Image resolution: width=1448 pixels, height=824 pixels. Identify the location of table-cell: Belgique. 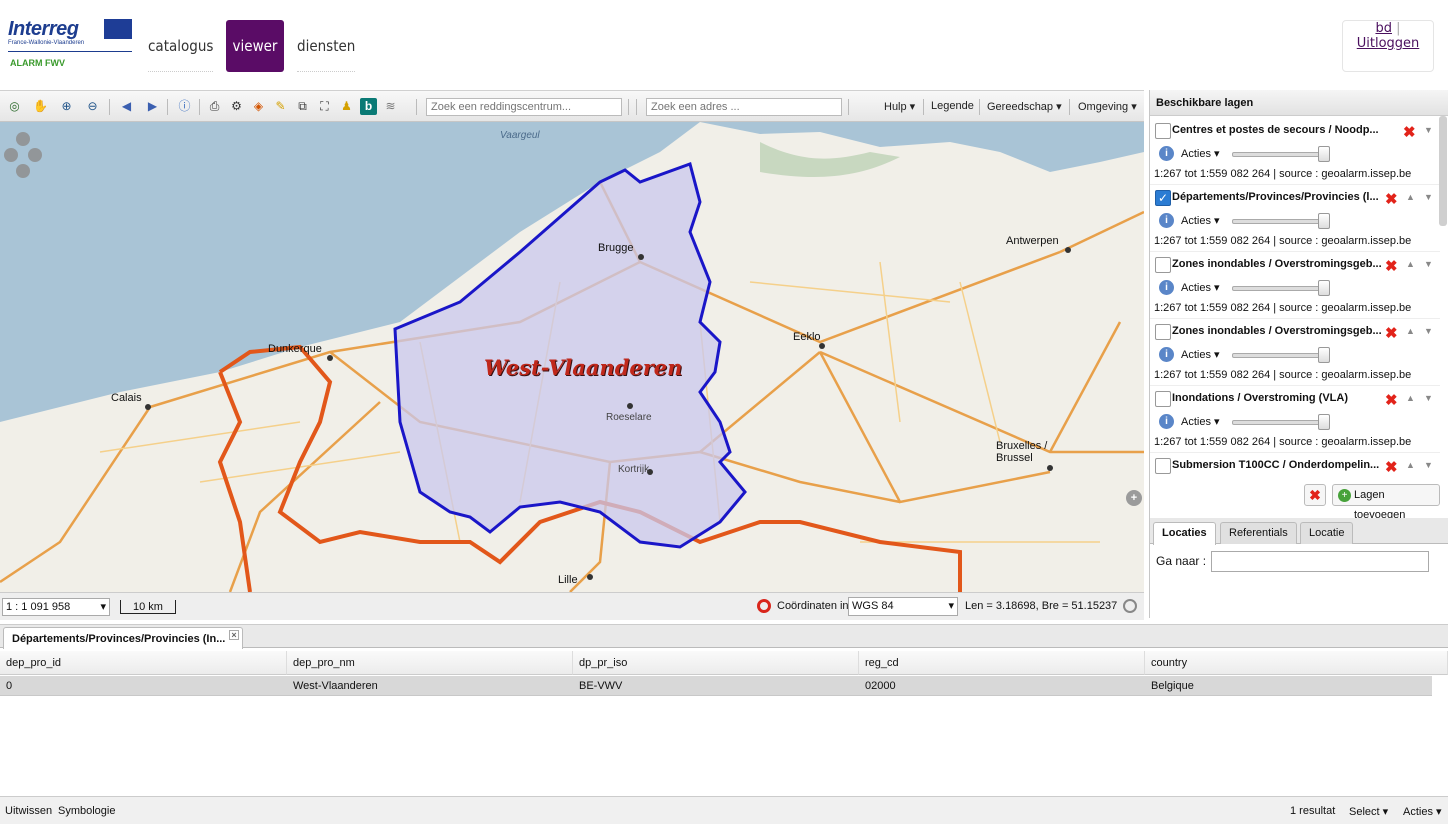
(1288, 686).